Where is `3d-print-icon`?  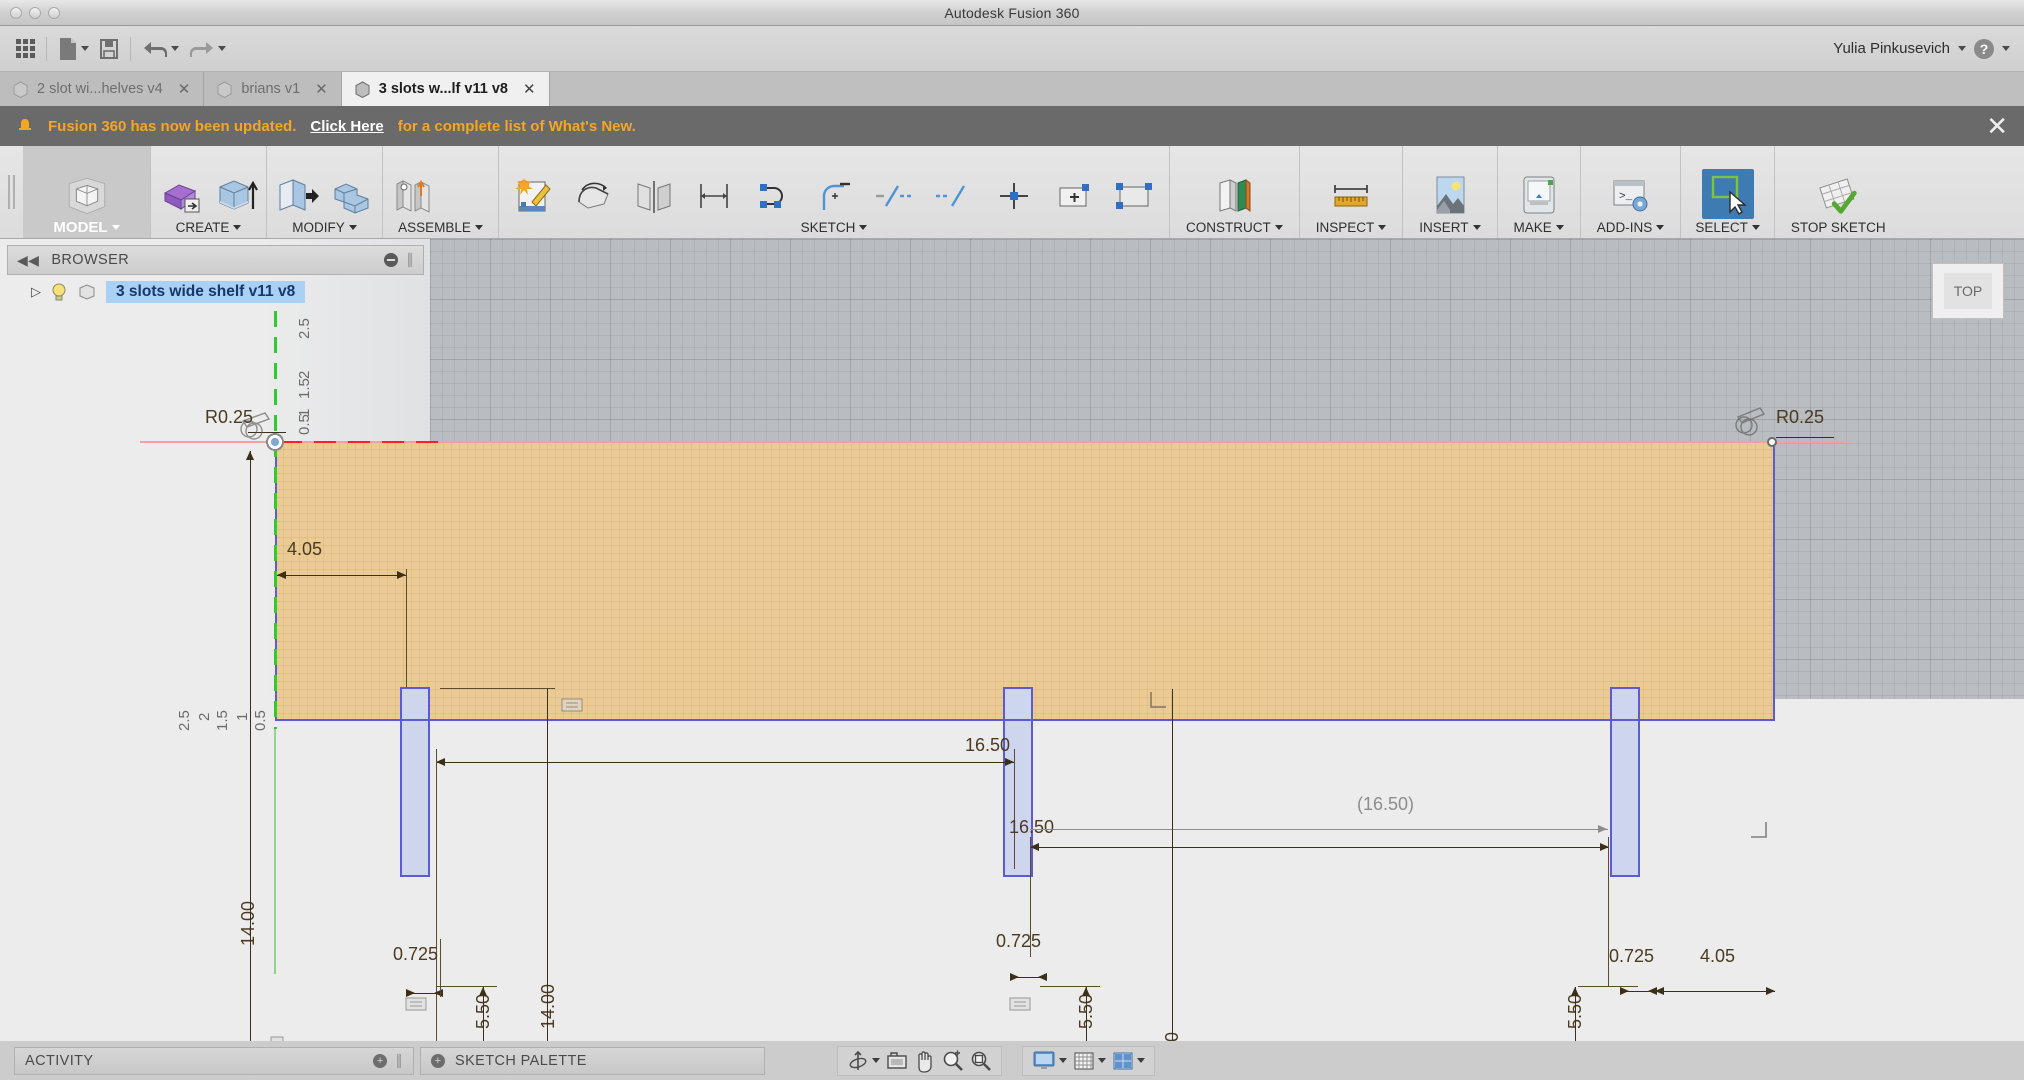
3d-print-icon is located at coordinates (1539, 196).